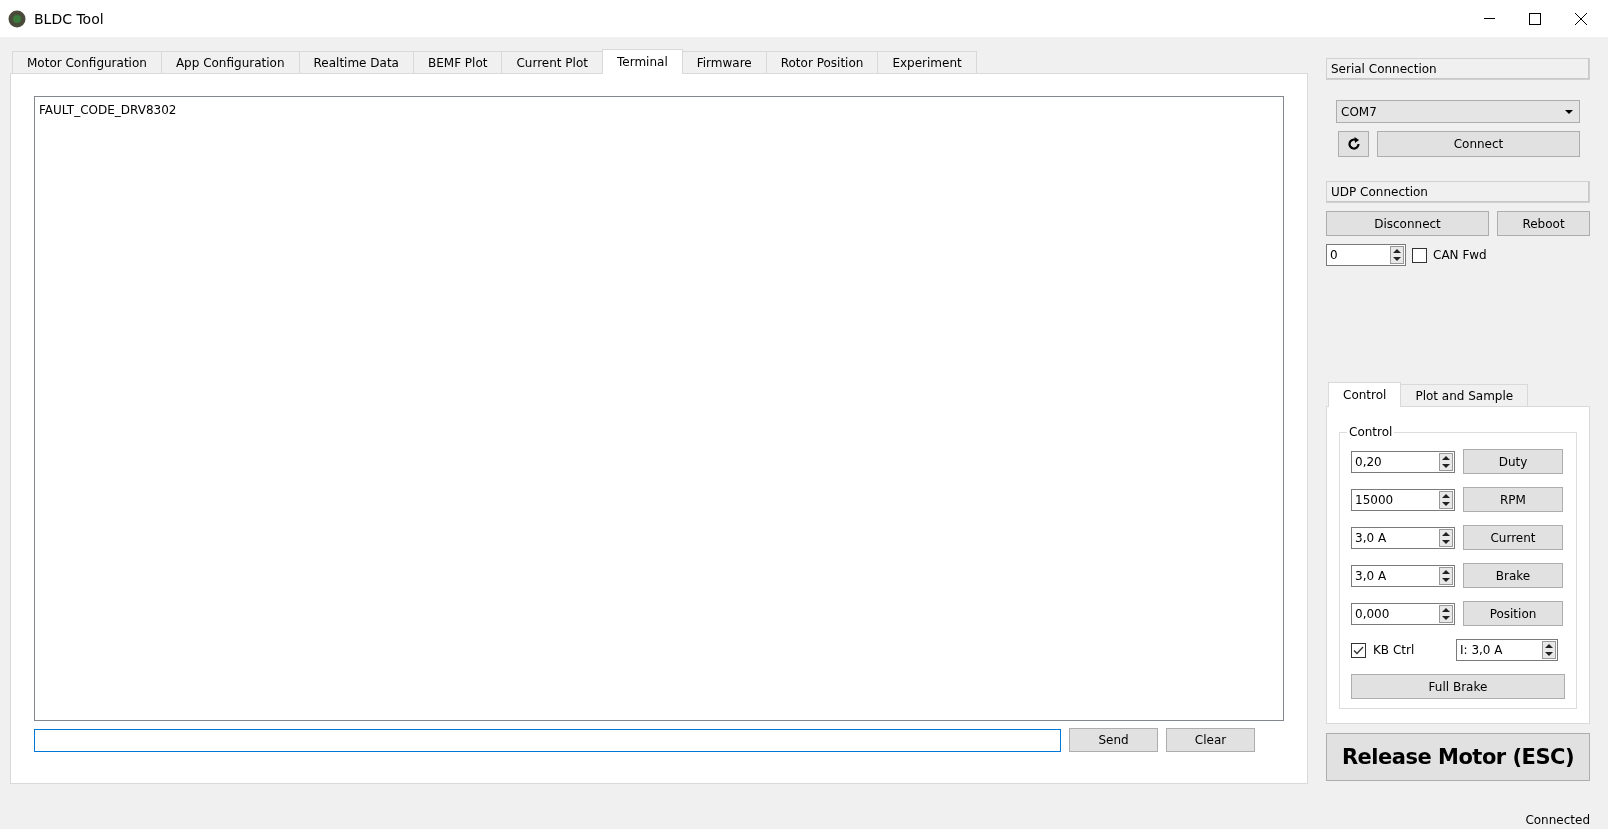 The width and height of the screenshot is (1608, 829). Describe the element at coordinates (1507, 650) in the screenshot. I see `current-spinbox: I: 3,0 A` at that location.